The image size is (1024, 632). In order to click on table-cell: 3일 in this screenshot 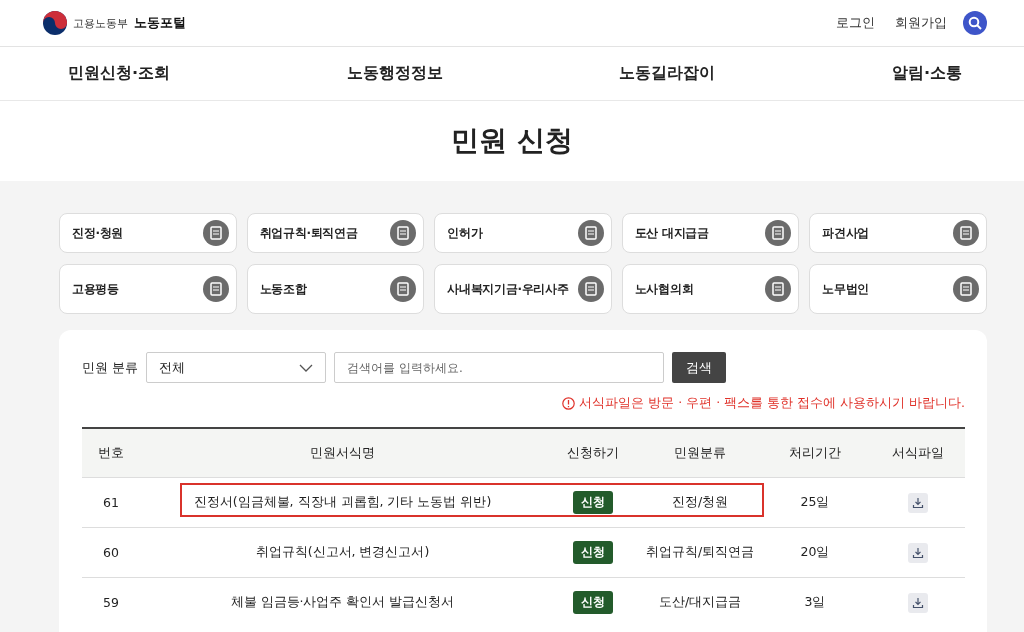, I will do `click(815, 602)`.